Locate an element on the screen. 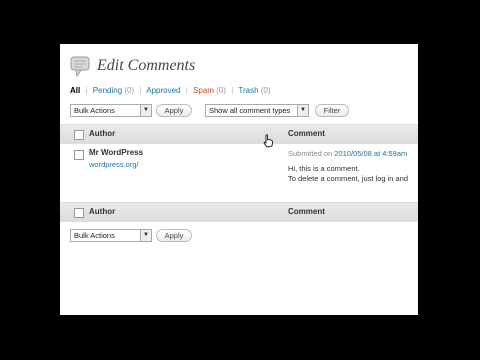 The width and height of the screenshot is (480, 360). apply-button: Apply is located at coordinates (174, 110).